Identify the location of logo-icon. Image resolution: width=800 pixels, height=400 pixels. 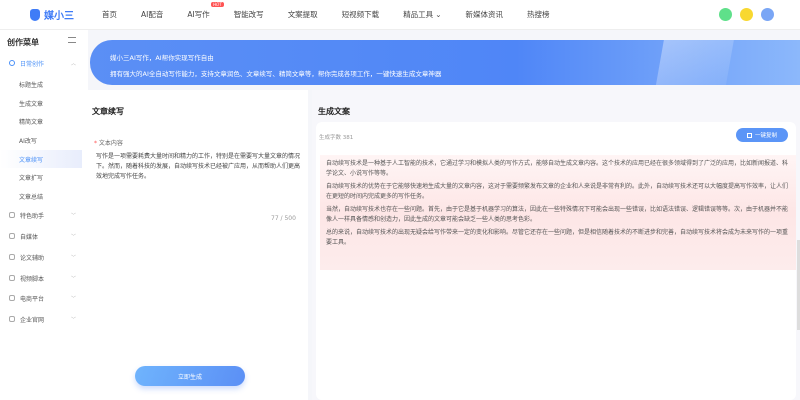
(35, 14).